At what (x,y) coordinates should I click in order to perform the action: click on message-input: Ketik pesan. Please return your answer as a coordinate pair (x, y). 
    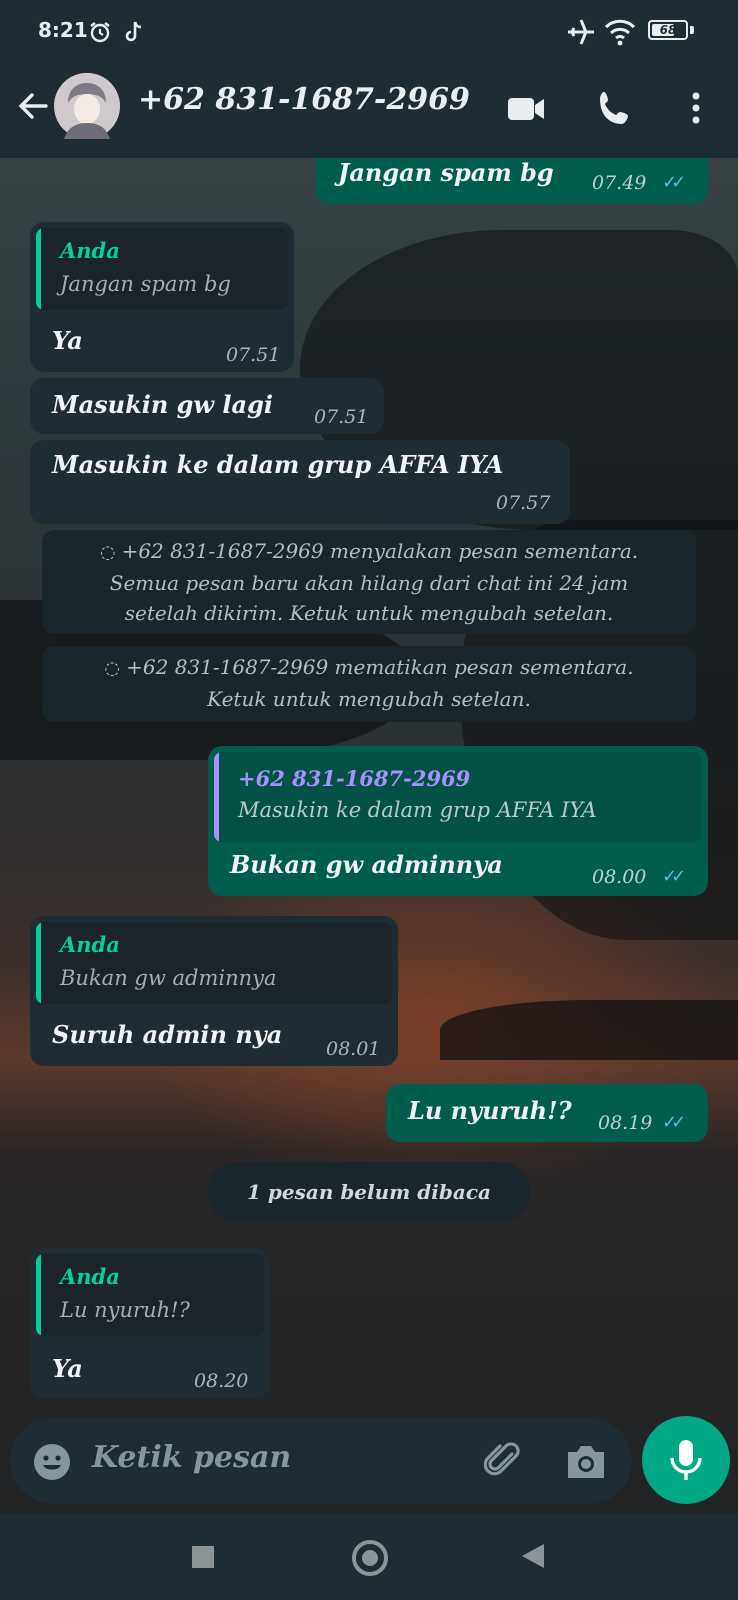
    Looking at the image, I should click on (191, 1457).